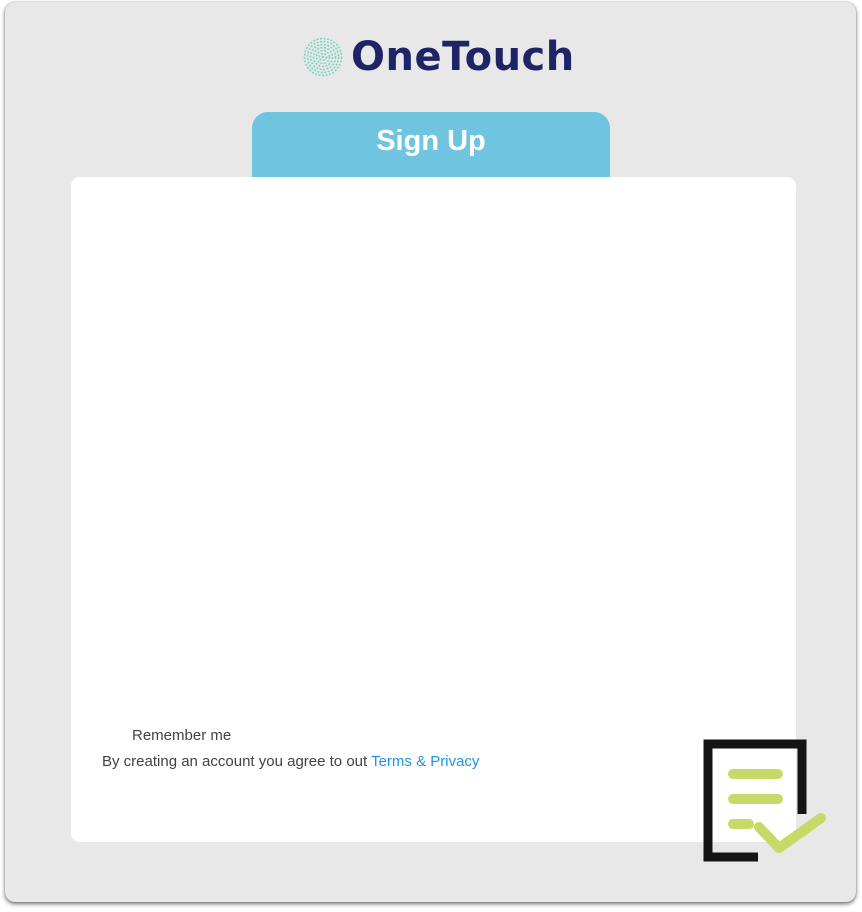 This screenshot has height=912, width=862. What do you see at coordinates (764, 800) in the screenshot?
I see `checklist-icon` at bounding box center [764, 800].